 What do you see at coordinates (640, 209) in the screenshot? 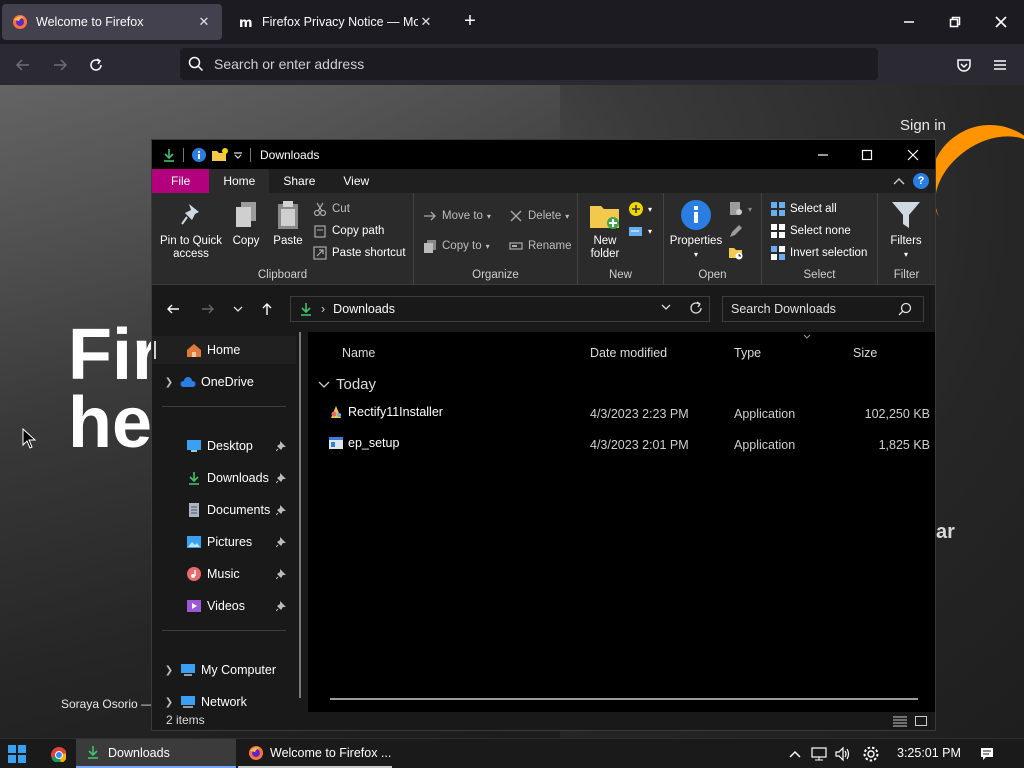
I see `new-item-button: ▾` at bounding box center [640, 209].